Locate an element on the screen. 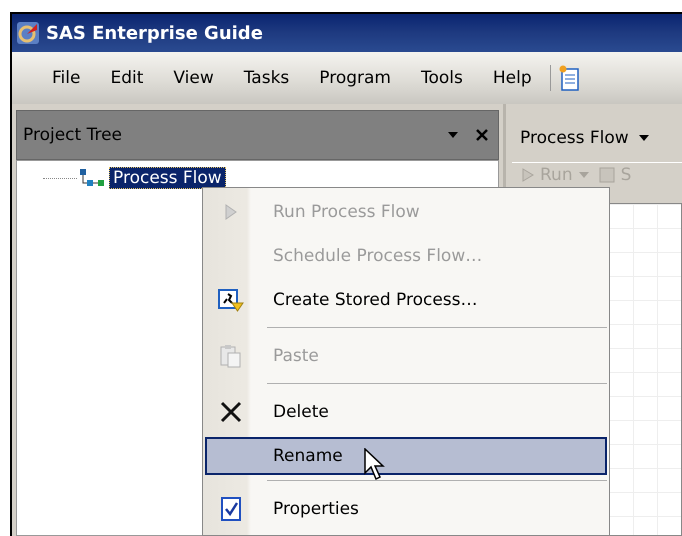 Image resolution: width=682 pixels, height=536 pixels. menu-item: Help is located at coordinates (512, 78).